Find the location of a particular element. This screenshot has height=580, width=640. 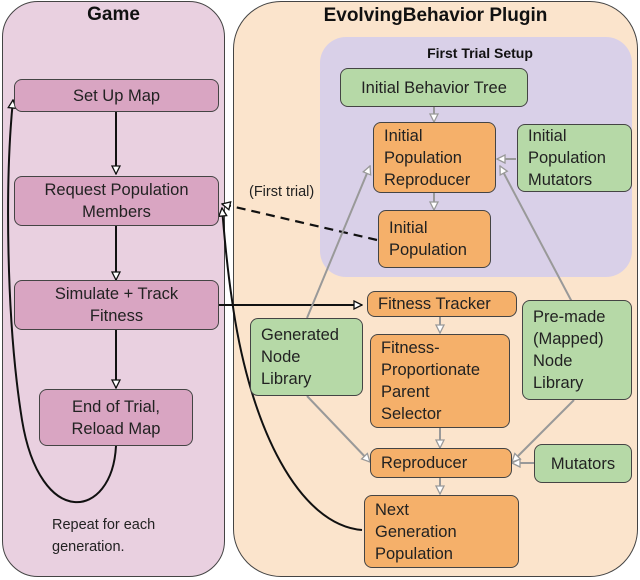

first-trial-setup-title: First Trial Setup is located at coordinates (480, 53).